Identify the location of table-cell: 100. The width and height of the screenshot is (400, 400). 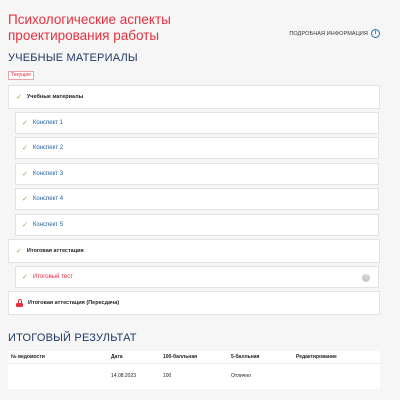
(167, 376).